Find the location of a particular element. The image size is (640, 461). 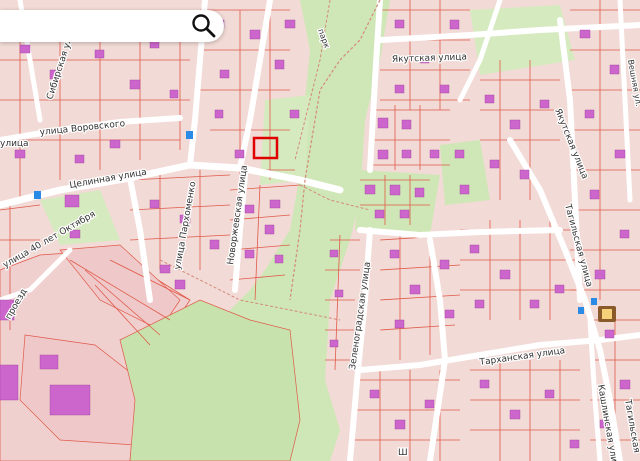

search-bar is located at coordinates (112, 26).